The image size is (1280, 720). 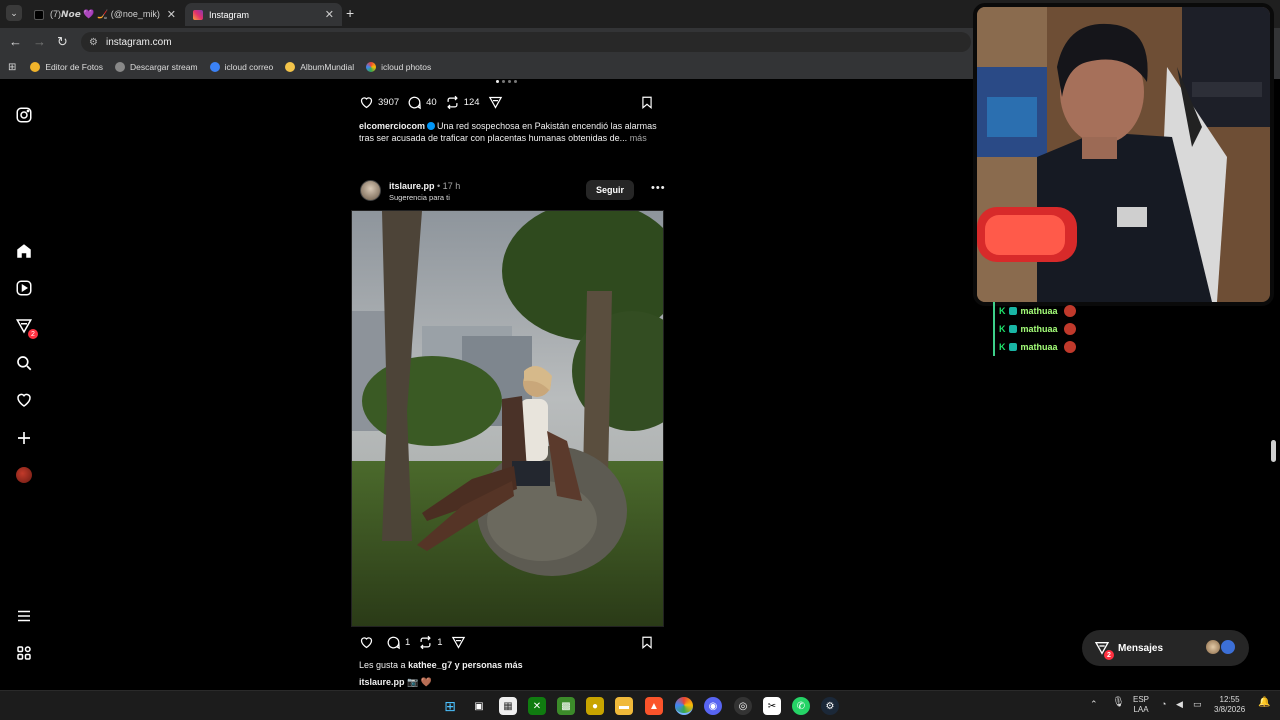 What do you see at coordinates (1123, 154) in the screenshot?
I see `webcam-video` at bounding box center [1123, 154].